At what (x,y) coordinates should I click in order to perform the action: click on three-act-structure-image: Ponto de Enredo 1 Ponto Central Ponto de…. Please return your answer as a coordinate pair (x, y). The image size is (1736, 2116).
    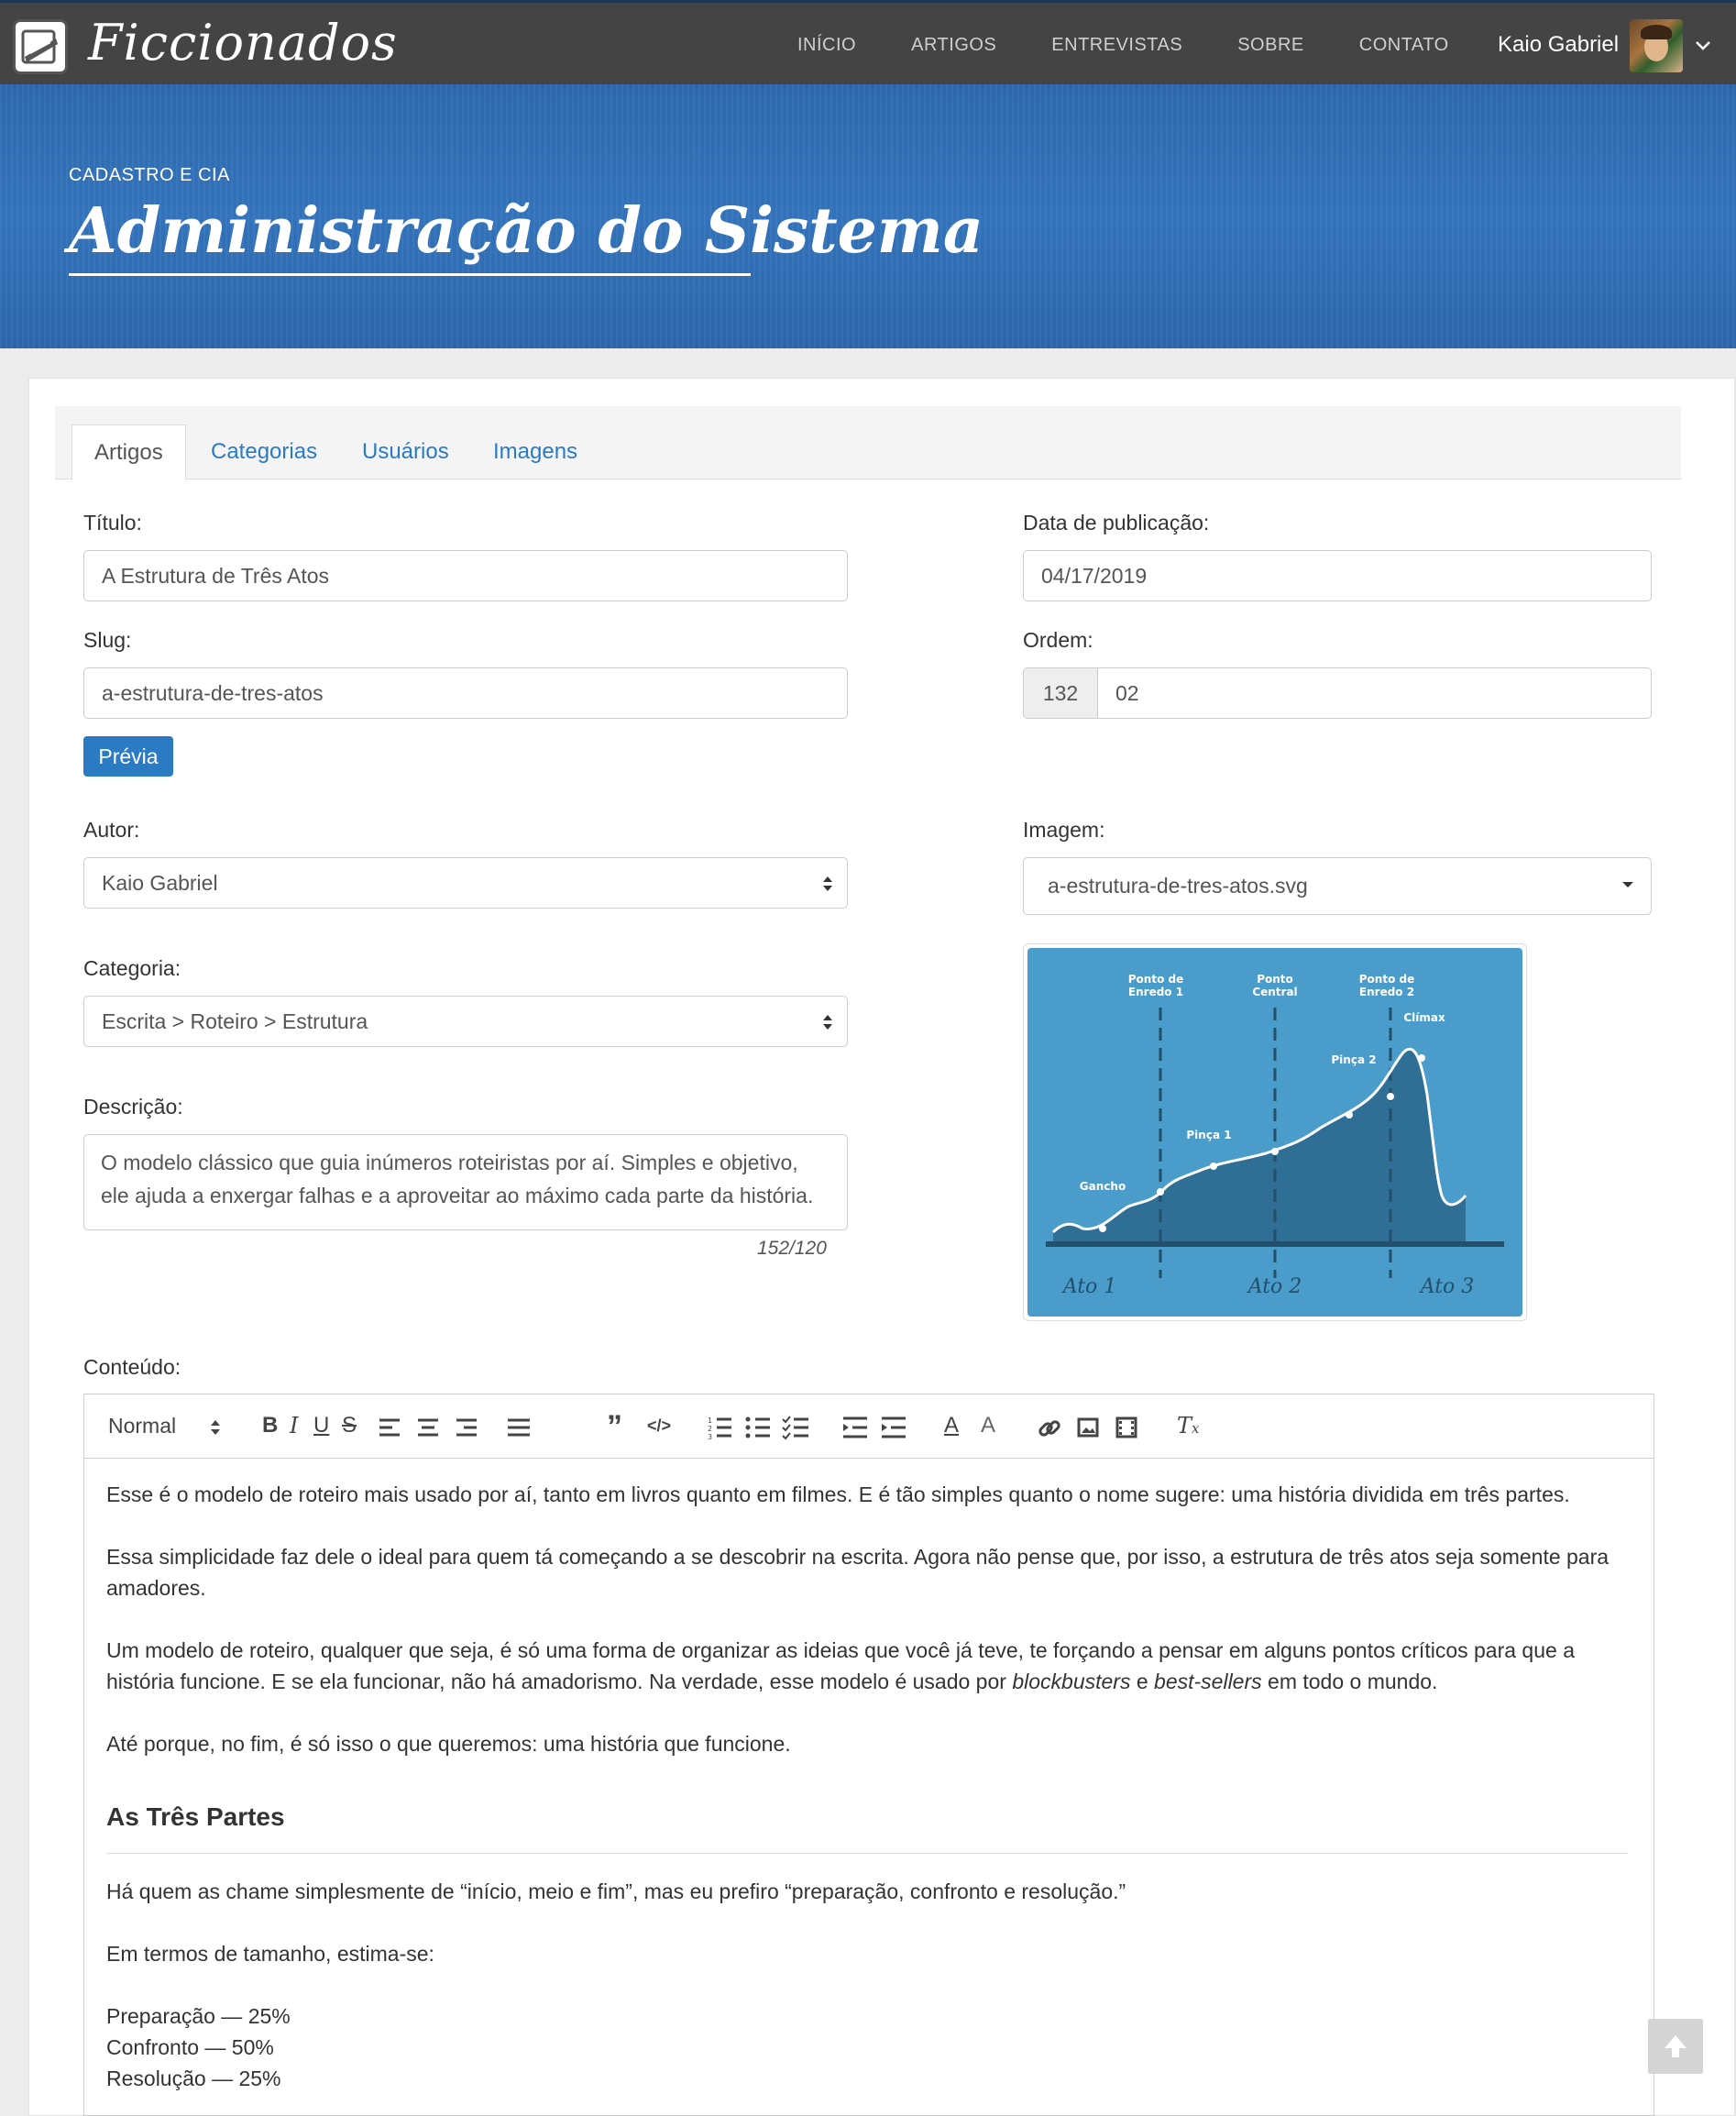
    Looking at the image, I should click on (1275, 1132).